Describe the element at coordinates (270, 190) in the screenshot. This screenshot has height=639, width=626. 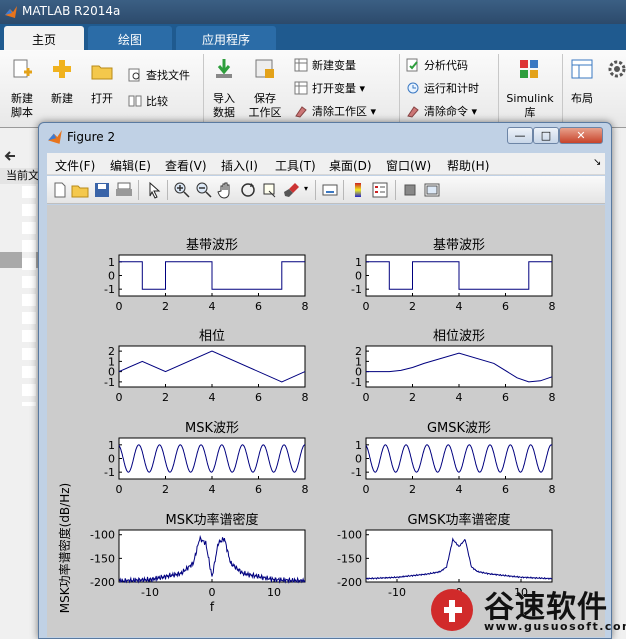
I see `data-cursor-icon` at that location.